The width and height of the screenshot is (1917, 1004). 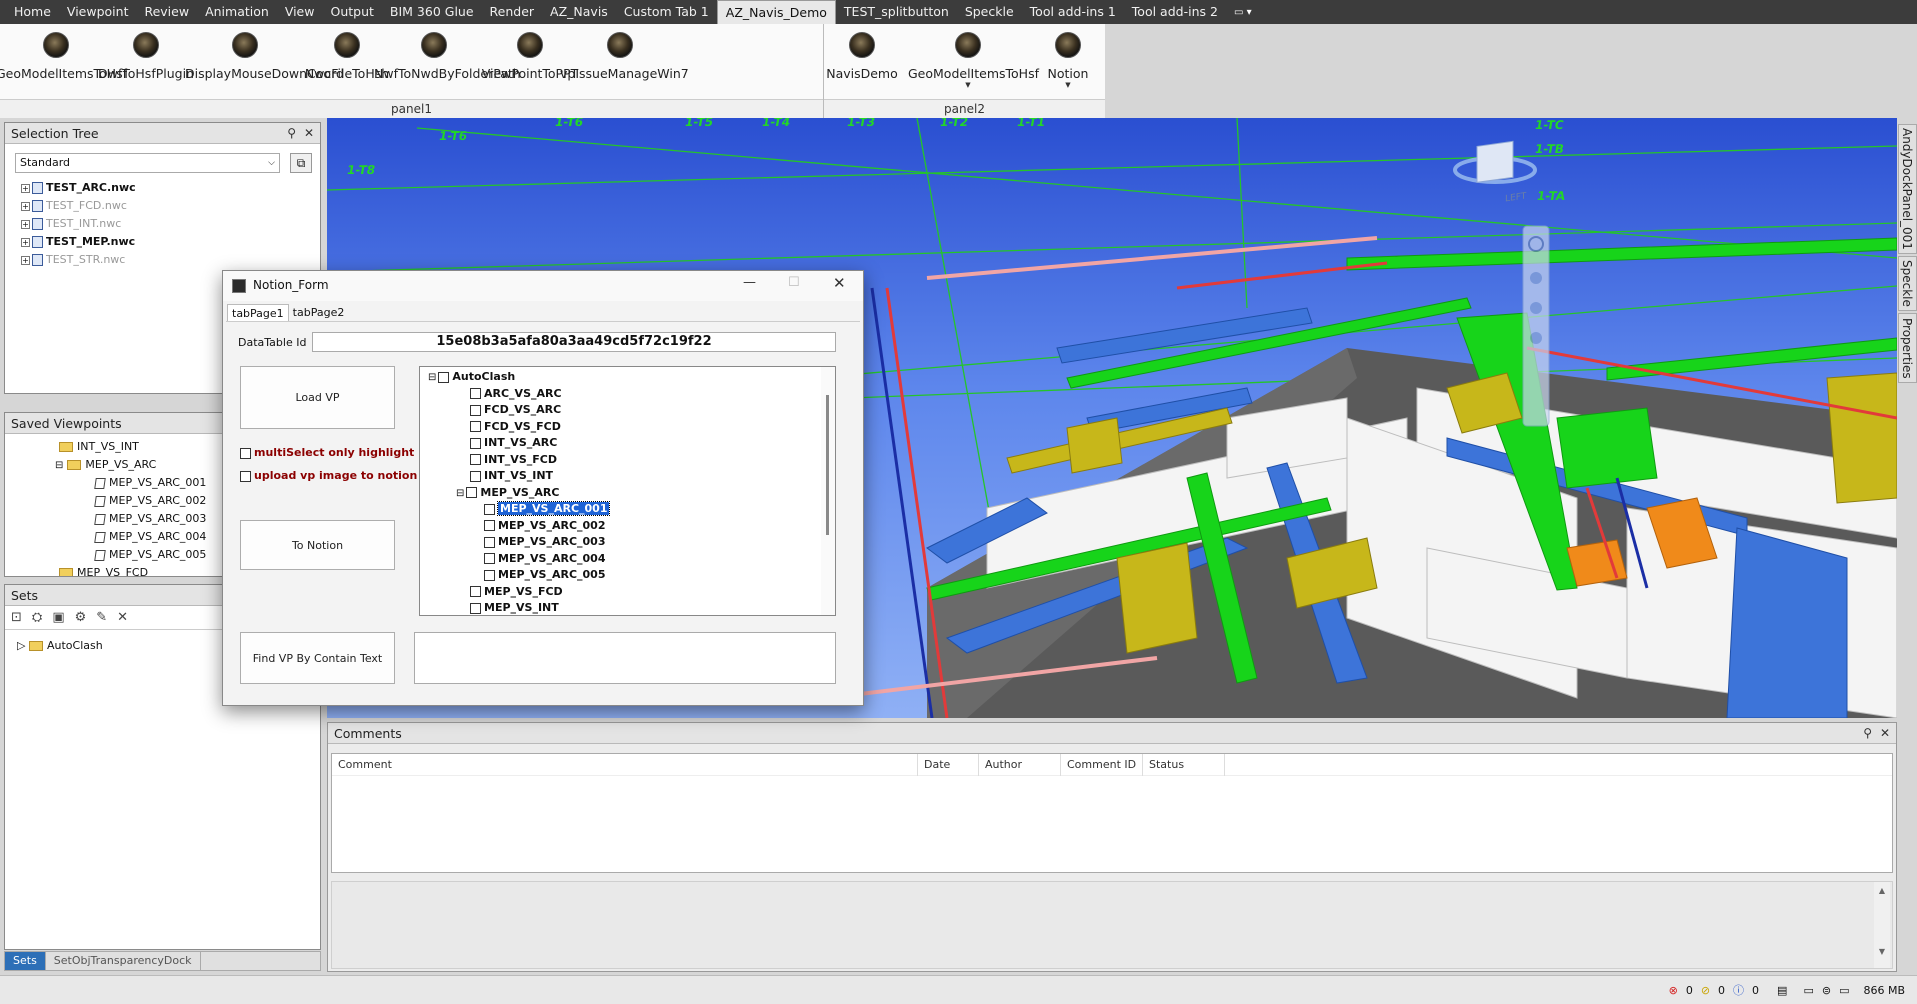 I want to click on menu-tool-add-ins-1: Tool add-ins 1, so click(x=1073, y=12).